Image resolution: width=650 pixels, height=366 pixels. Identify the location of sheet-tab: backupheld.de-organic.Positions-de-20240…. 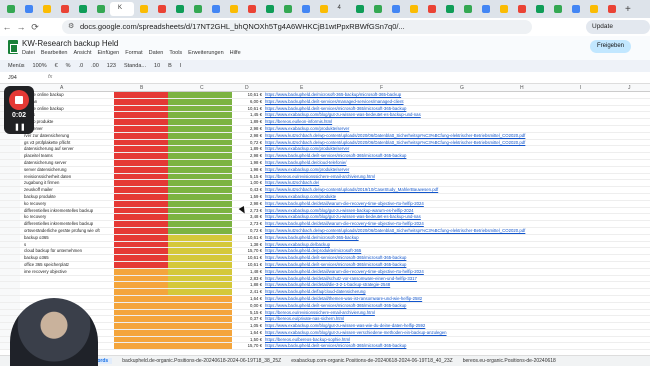
(201, 361).